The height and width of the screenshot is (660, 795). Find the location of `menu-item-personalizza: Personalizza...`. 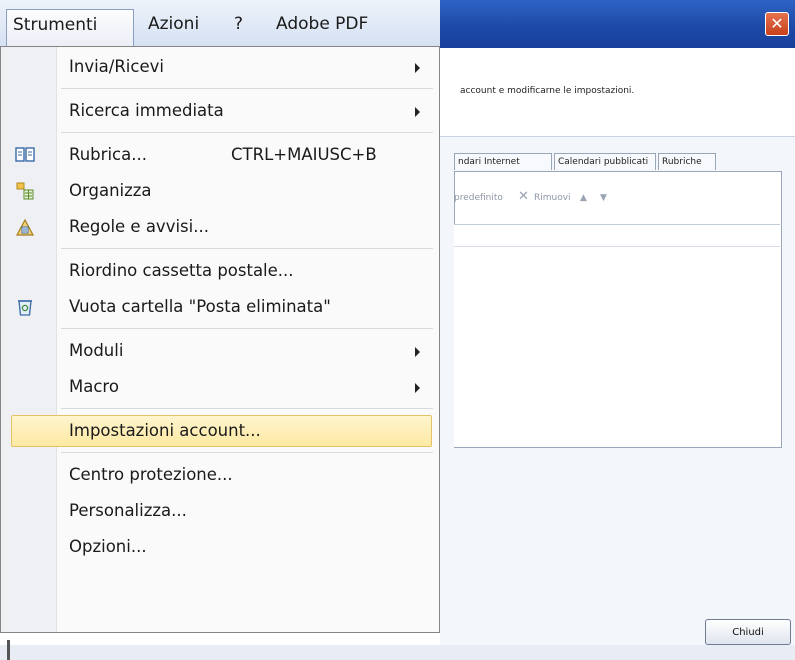

menu-item-personalizza: Personalizza... is located at coordinates (220, 511).